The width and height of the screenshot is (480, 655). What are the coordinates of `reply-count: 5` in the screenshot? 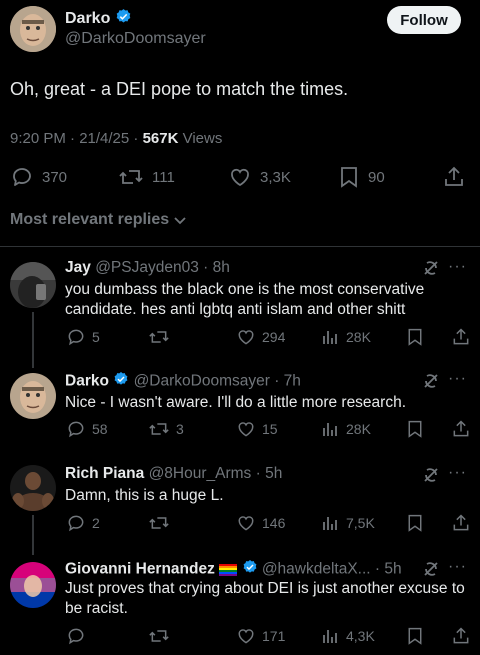 It's located at (96, 337).